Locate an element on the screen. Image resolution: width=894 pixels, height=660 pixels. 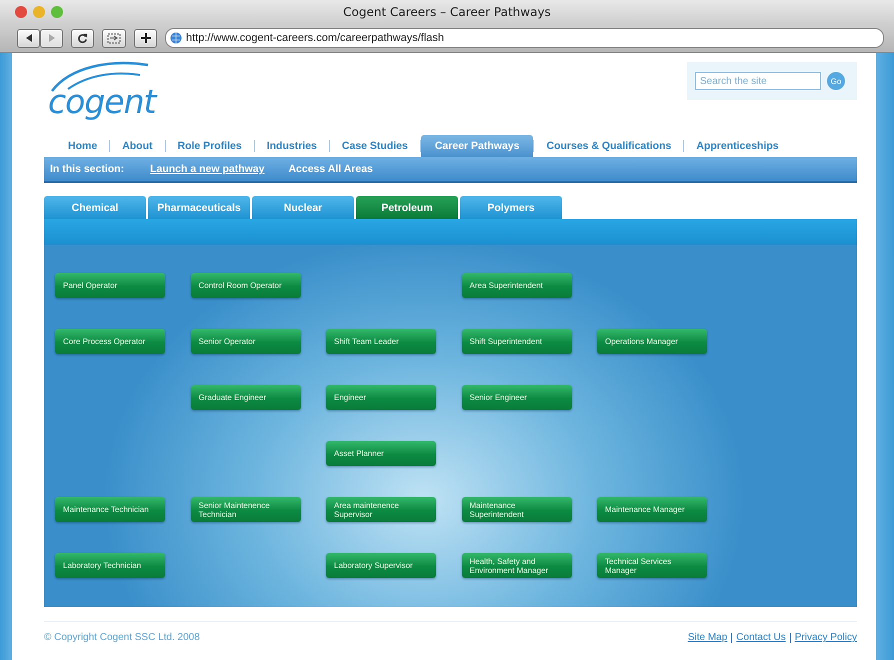
role-button: Maintenance Manager is located at coordinates (652, 509).